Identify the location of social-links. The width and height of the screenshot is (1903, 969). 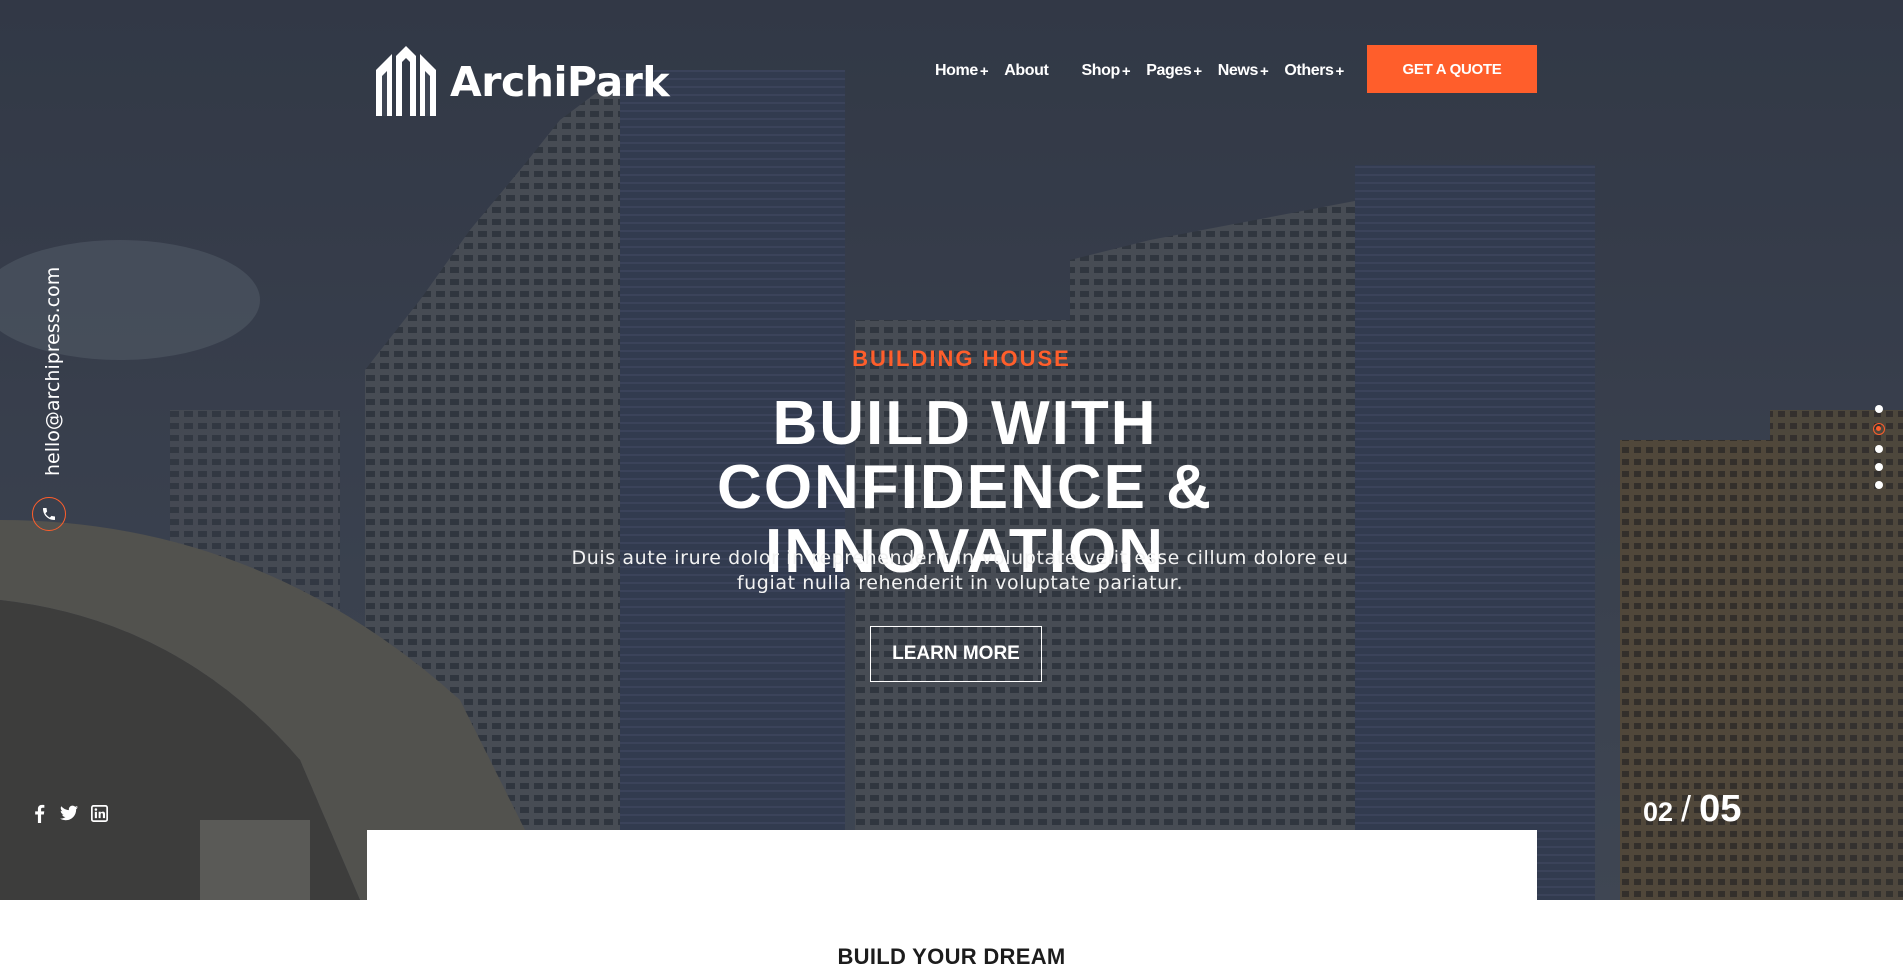
(69, 813).